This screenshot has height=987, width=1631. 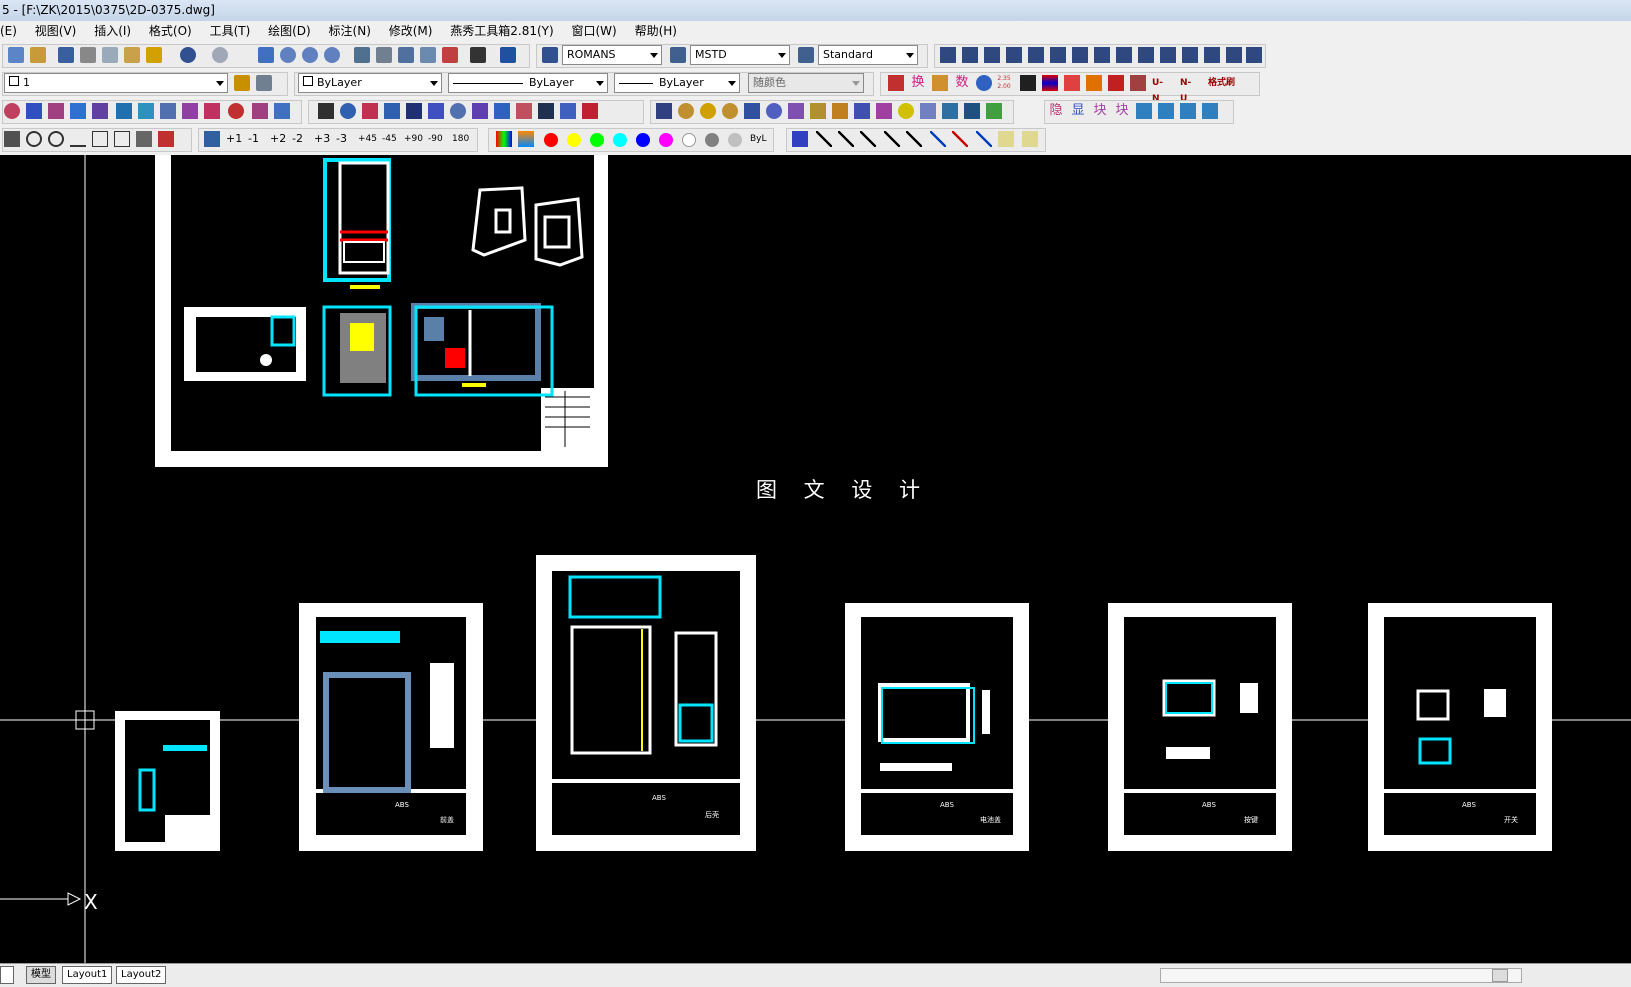 What do you see at coordinates (526, 139) in the screenshot?
I see `true-color-icon` at bounding box center [526, 139].